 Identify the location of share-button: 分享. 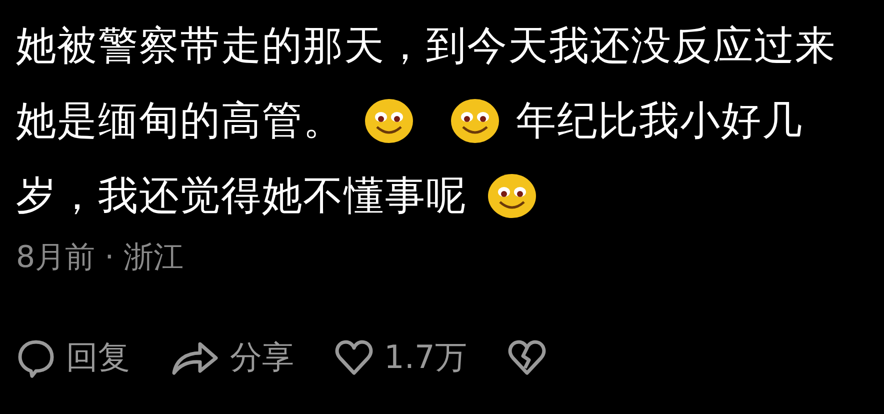
(232, 358).